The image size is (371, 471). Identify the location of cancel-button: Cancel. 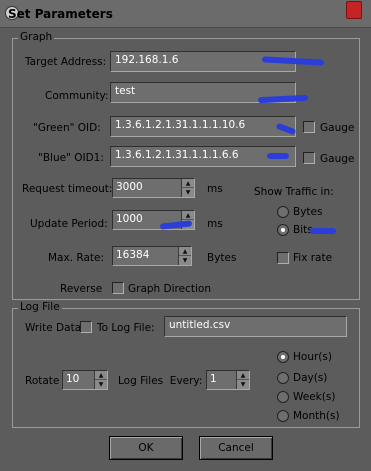
(236, 448).